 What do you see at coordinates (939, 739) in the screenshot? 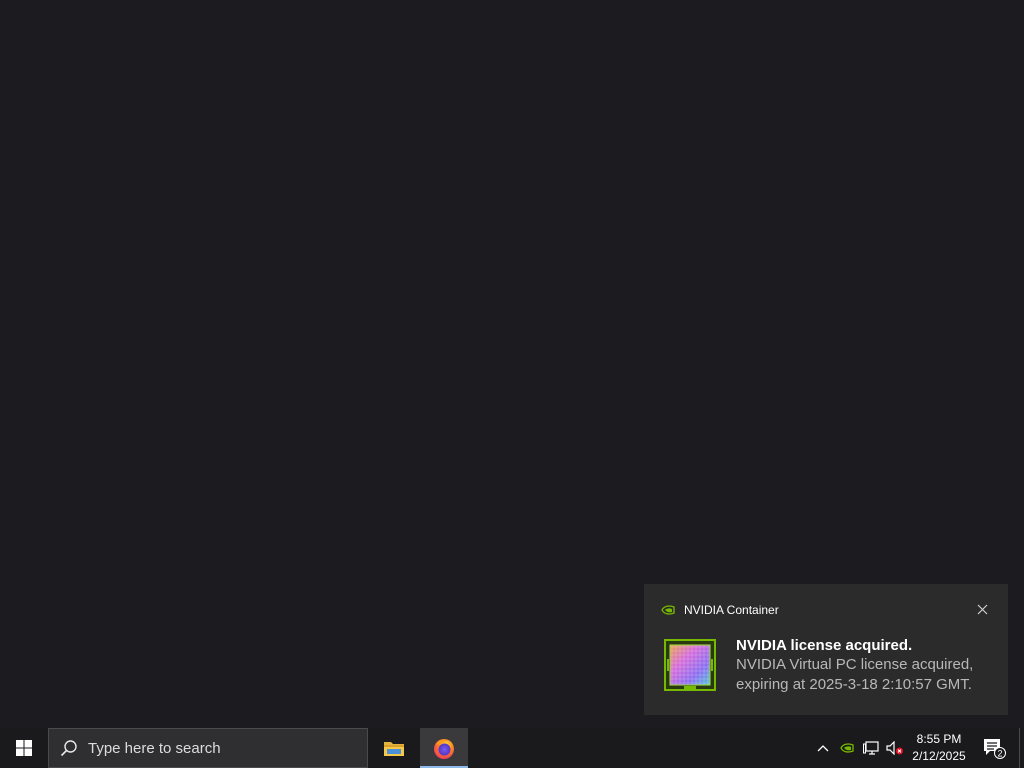
I see `clock-time: 8:55 PM` at bounding box center [939, 739].